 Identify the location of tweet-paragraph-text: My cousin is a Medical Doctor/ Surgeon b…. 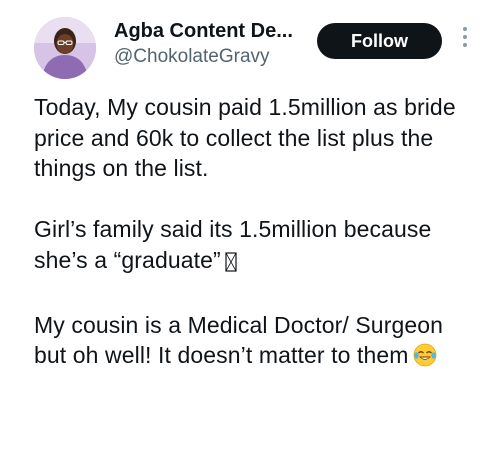
(239, 340).